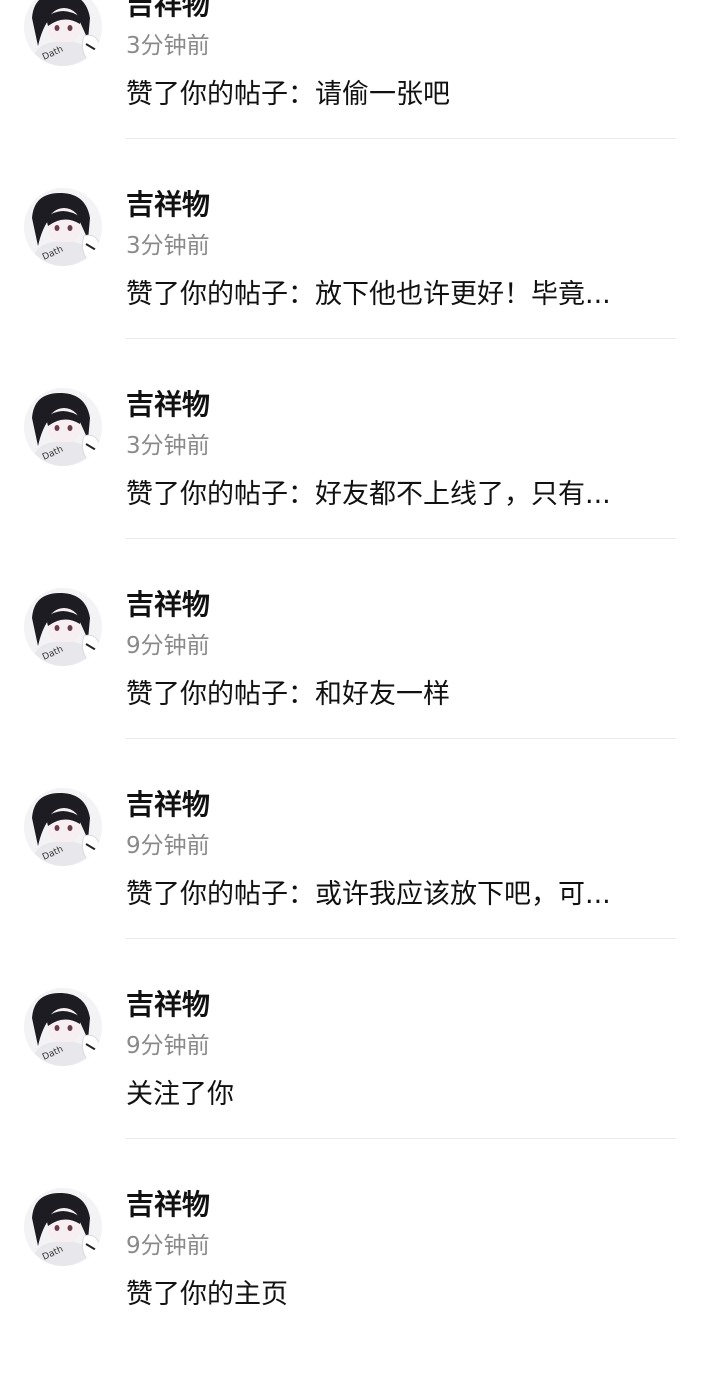  Describe the element at coordinates (354, 1288) in the screenshot. I see `notification-item: Dath 吉祥物 9分钟前 赞了你的主页` at that location.